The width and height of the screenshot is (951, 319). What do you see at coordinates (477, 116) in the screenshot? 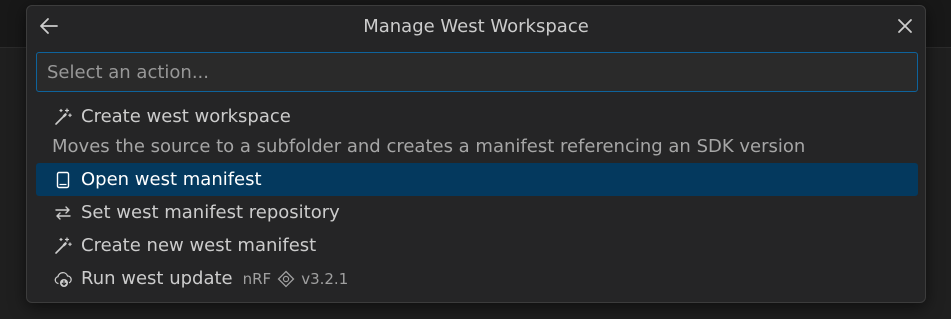
I see `list-item-create-west-workspace: Create west workspace` at bounding box center [477, 116].